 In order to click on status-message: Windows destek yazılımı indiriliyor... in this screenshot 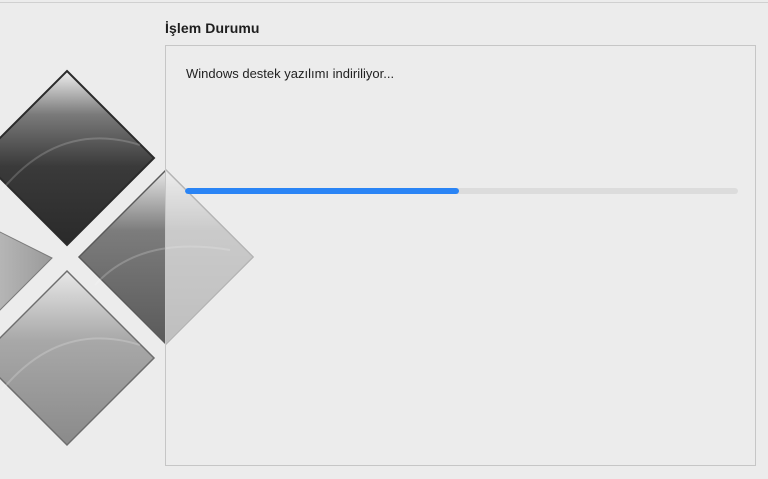, I will do `click(290, 73)`.